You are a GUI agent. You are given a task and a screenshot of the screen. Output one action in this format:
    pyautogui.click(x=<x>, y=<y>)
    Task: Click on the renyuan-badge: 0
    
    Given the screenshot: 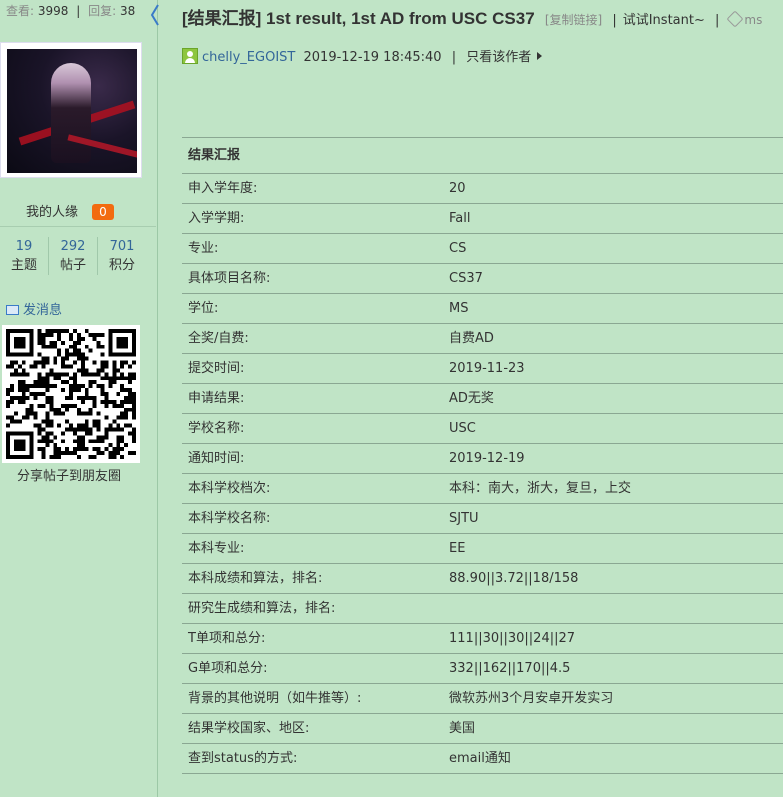 What is the action you would take?
    pyautogui.click(x=103, y=212)
    